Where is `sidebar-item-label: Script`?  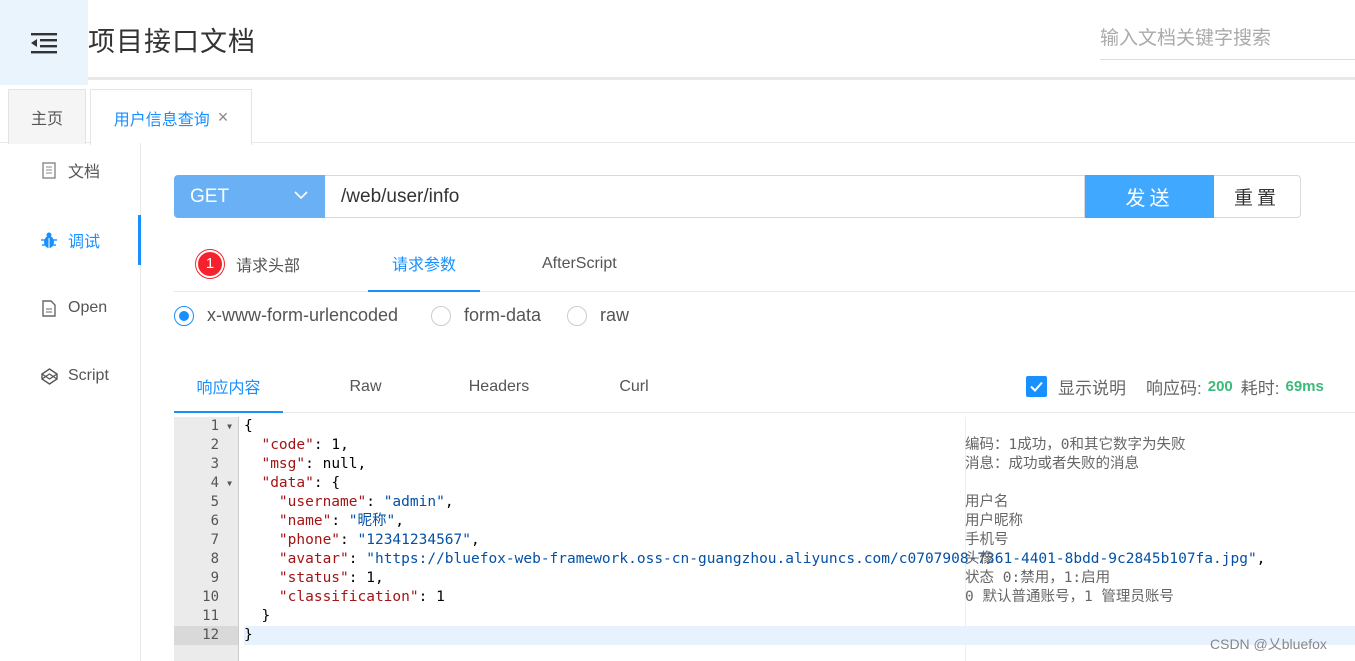 sidebar-item-label: Script is located at coordinates (88, 375).